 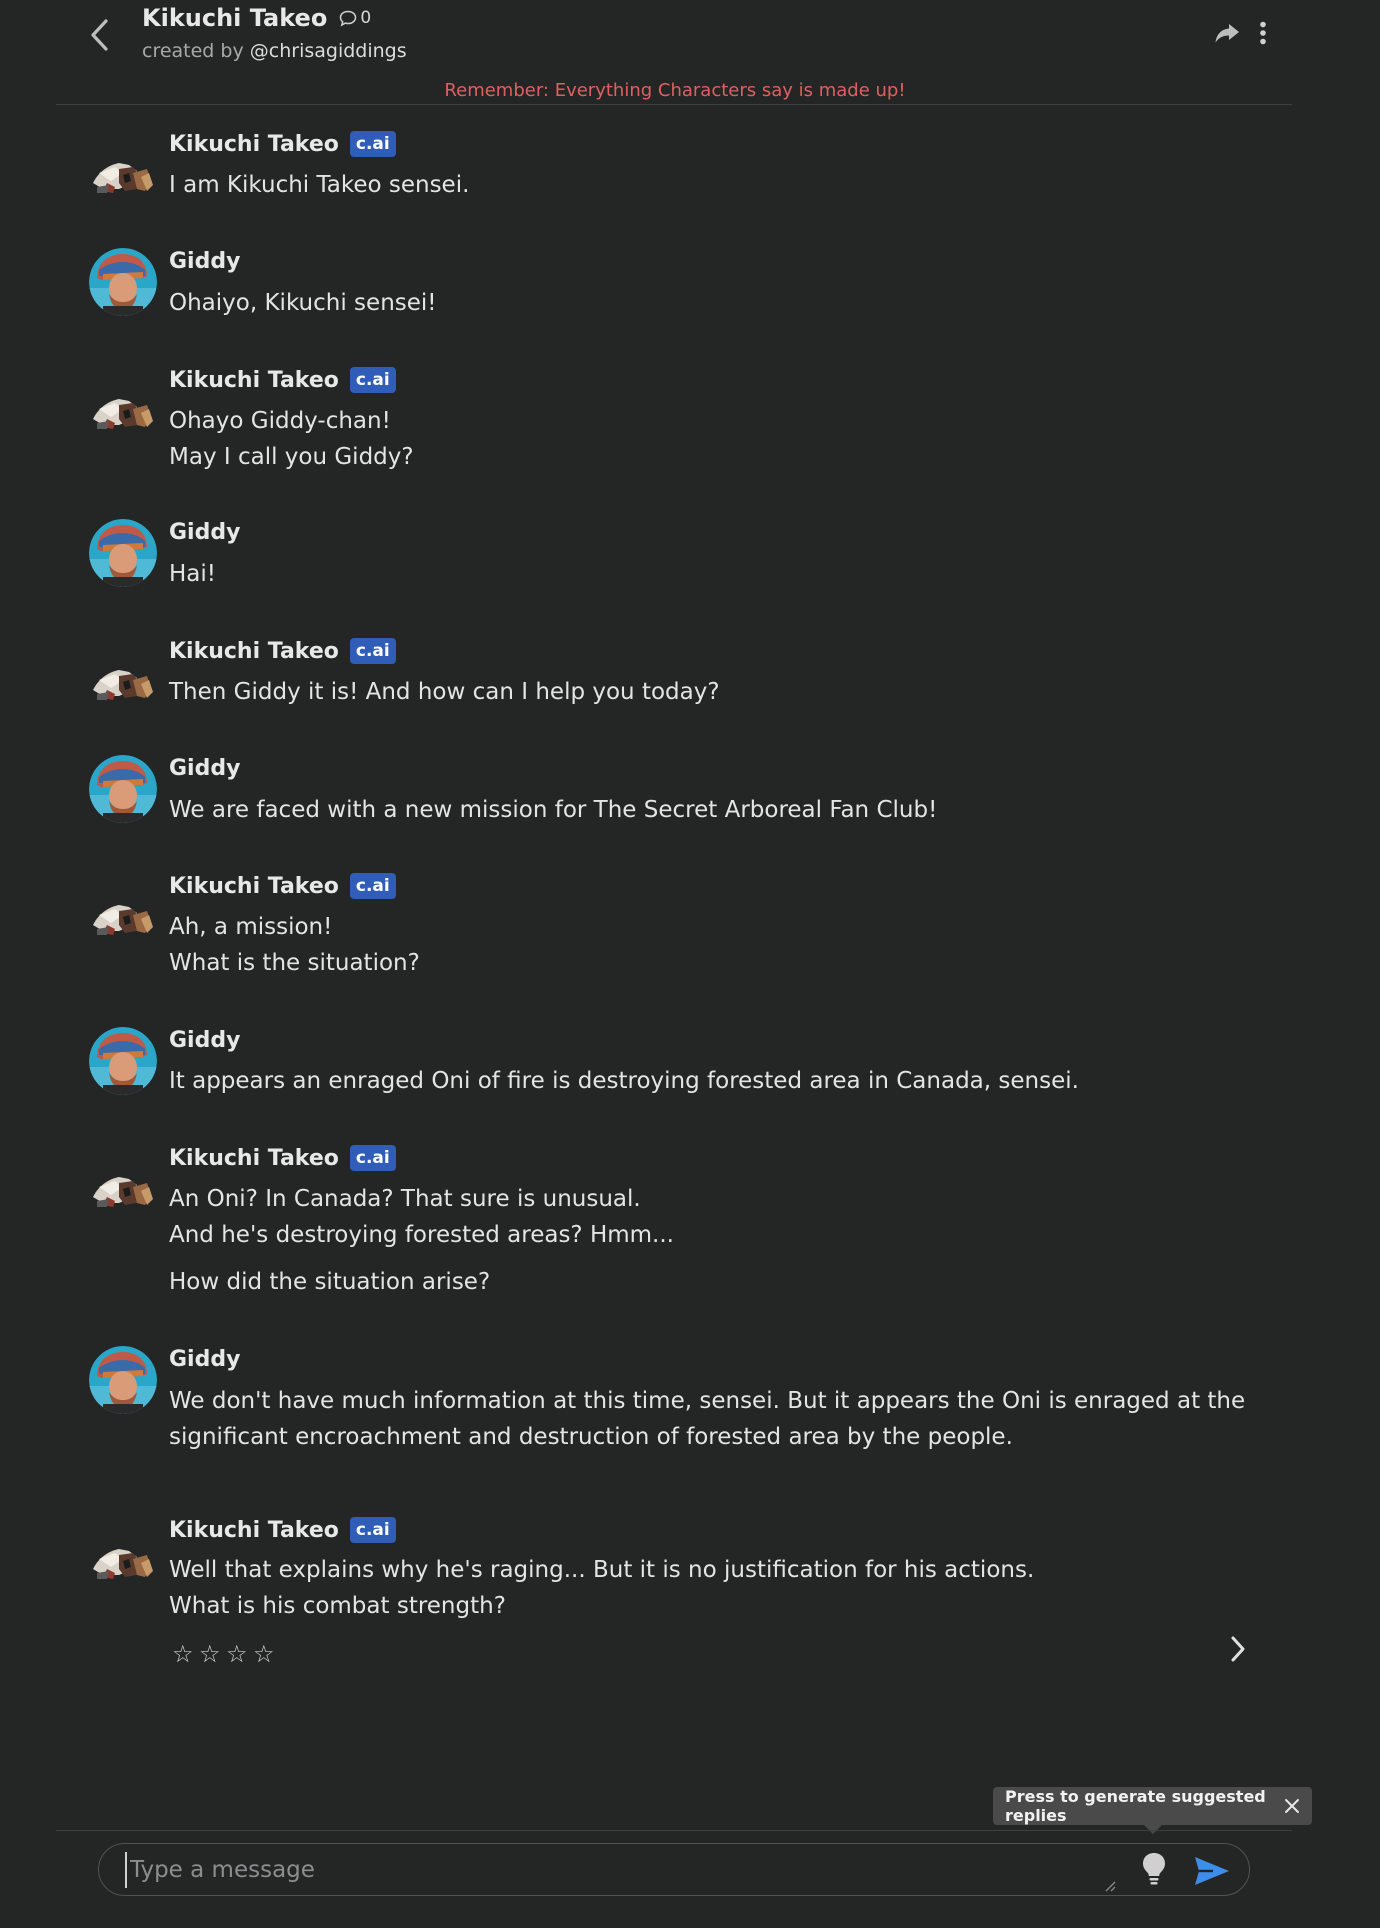 I want to click on composer, so click(x=674, y=1869).